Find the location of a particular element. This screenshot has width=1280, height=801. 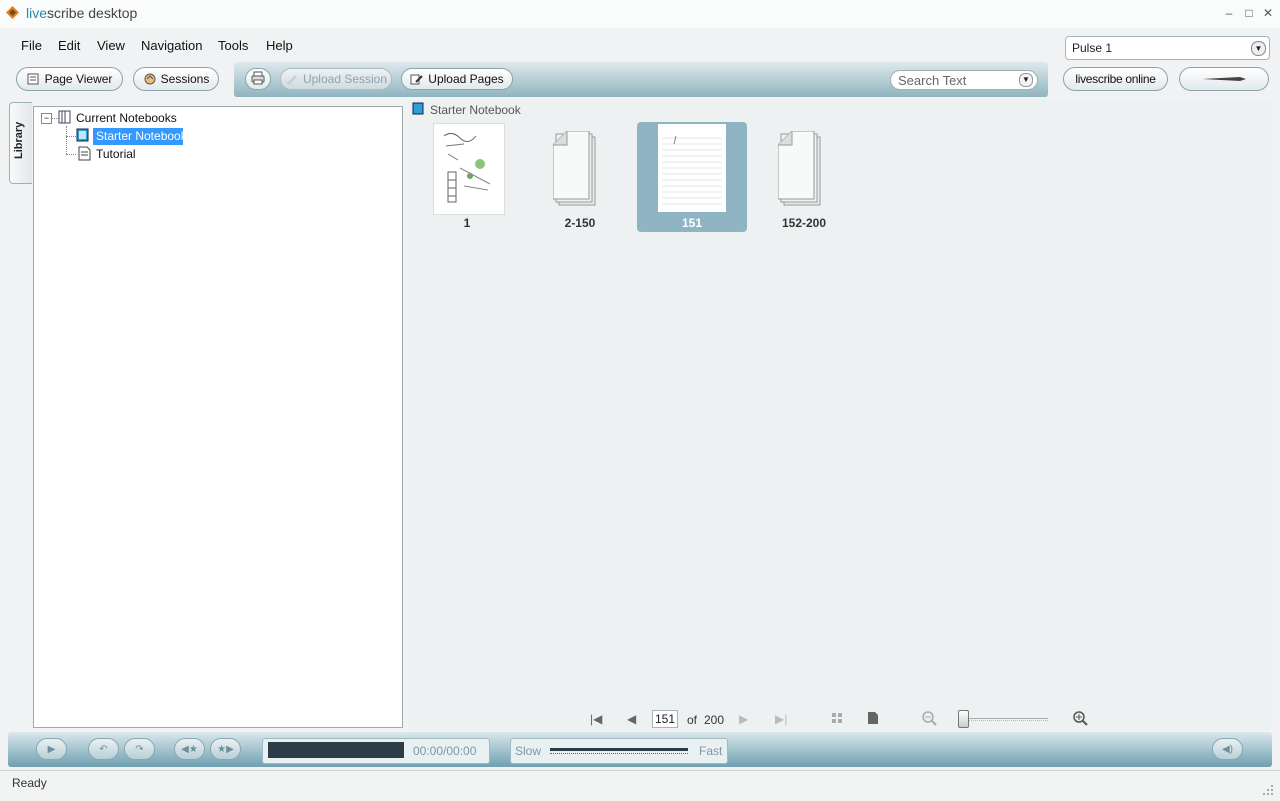

title-live: live is located at coordinates (37, 13).